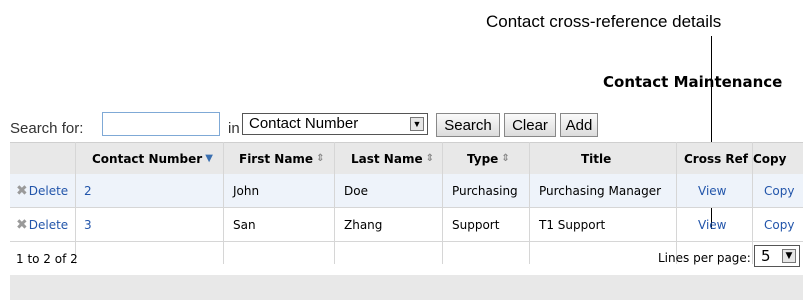  Describe the element at coordinates (579, 125) in the screenshot. I see `add-button: Add` at that location.